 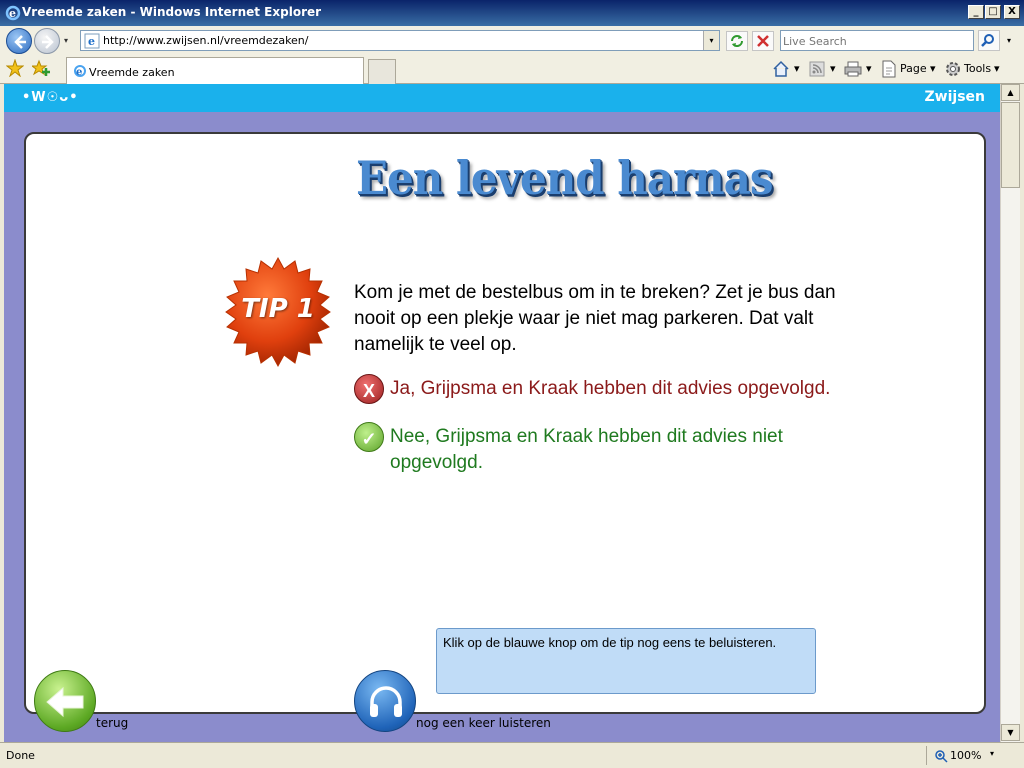 What do you see at coordinates (1010, 145) in the screenshot?
I see `scroll-thumb` at bounding box center [1010, 145].